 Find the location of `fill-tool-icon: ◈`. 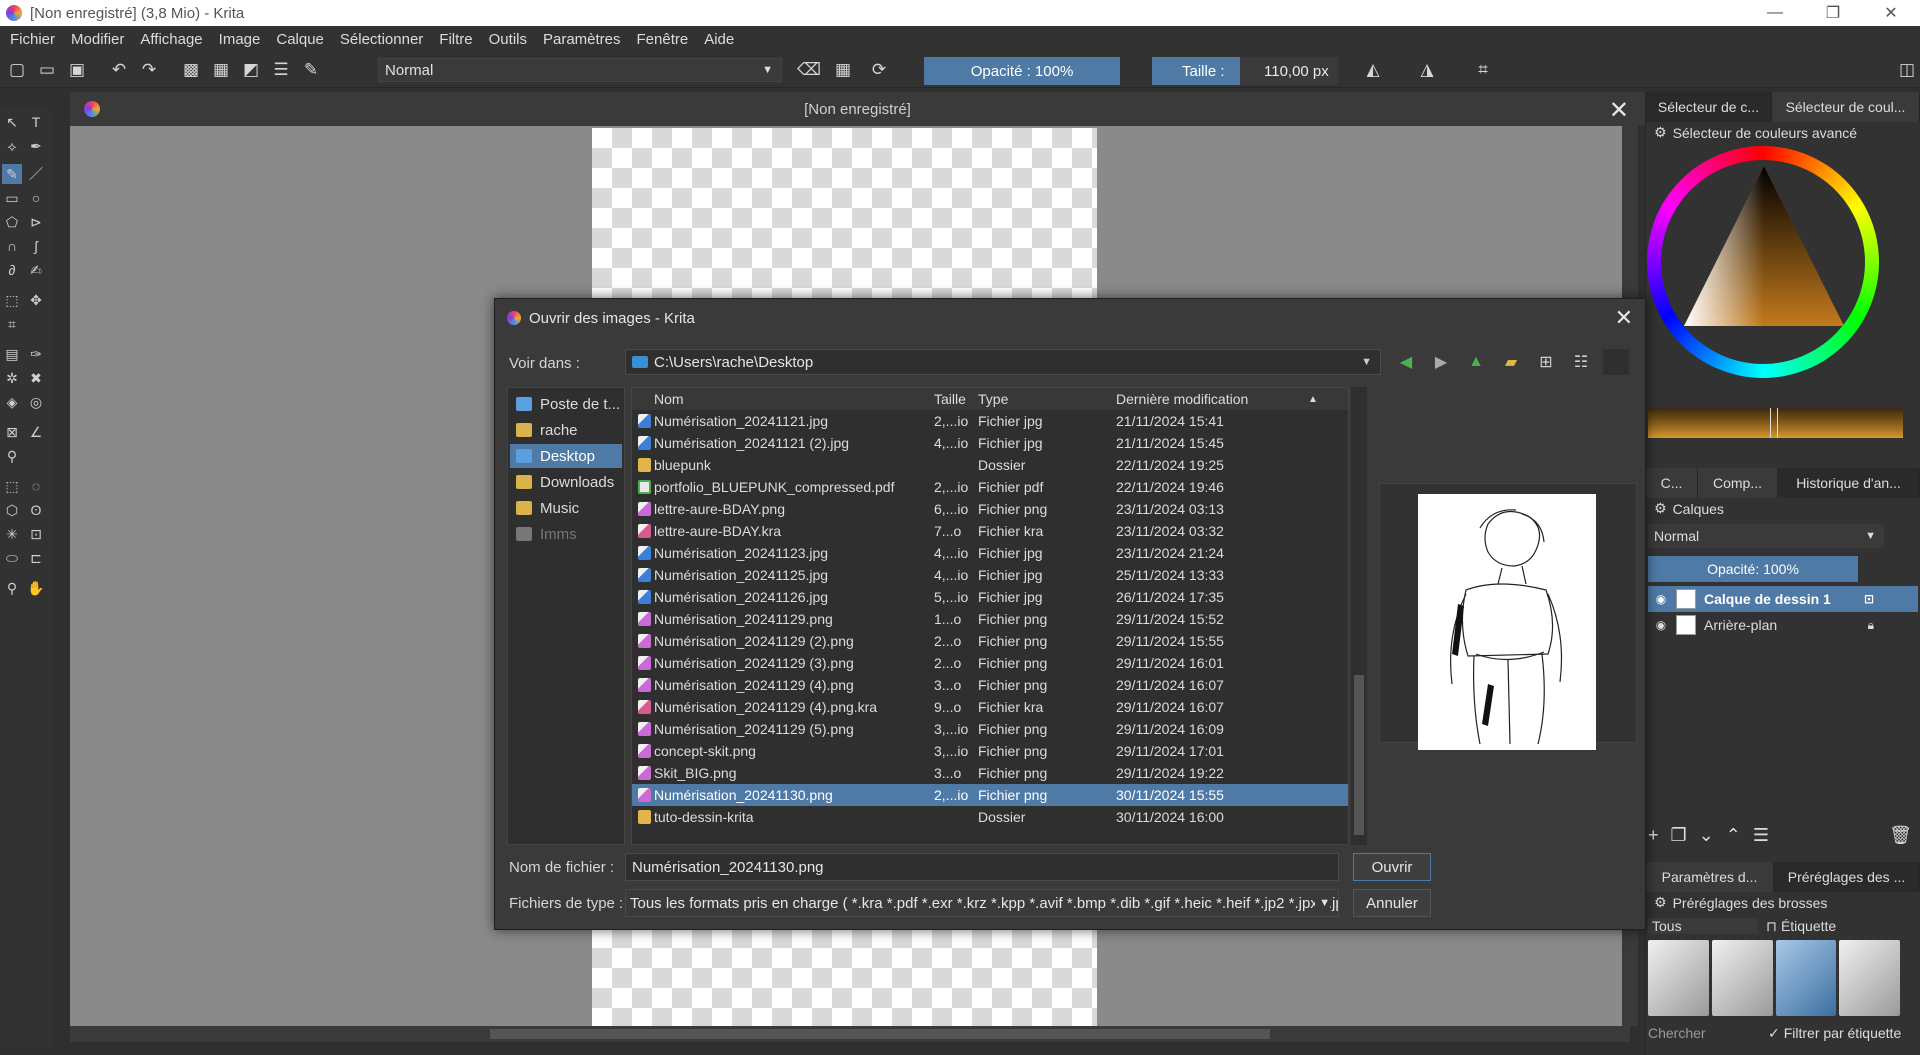

fill-tool-icon: ◈ is located at coordinates (12, 402).